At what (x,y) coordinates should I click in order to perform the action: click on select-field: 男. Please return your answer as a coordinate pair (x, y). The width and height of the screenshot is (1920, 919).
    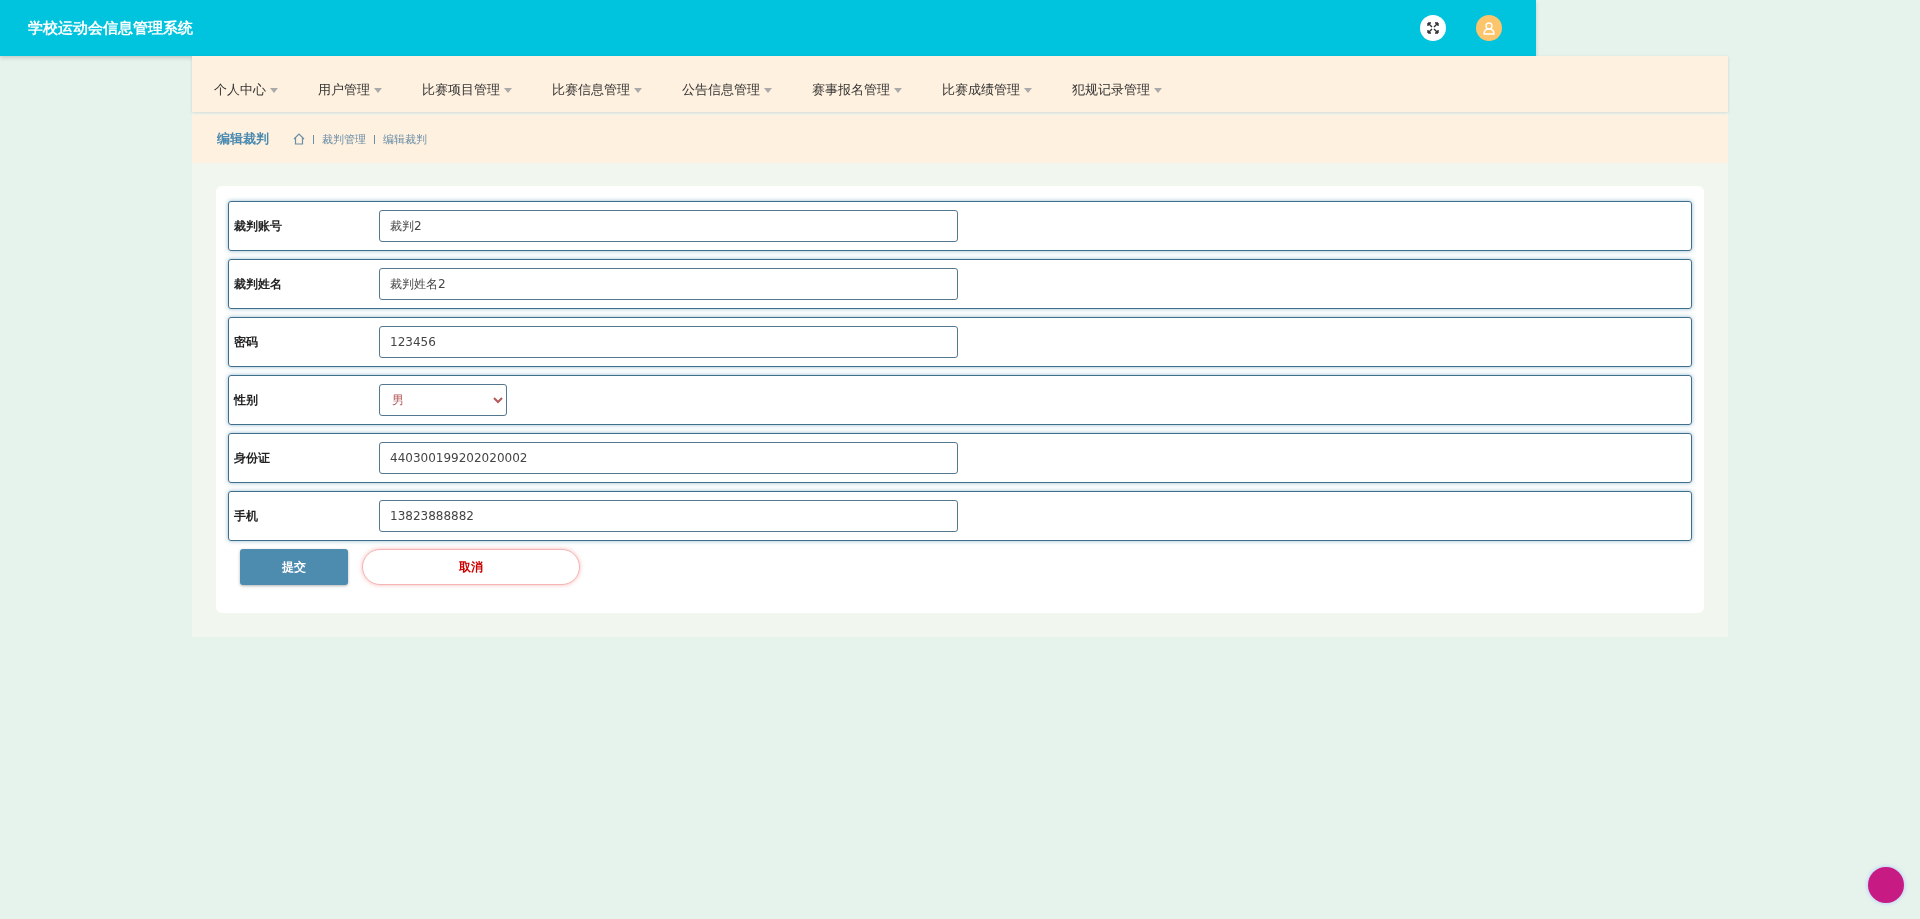
    Looking at the image, I should click on (443, 400).